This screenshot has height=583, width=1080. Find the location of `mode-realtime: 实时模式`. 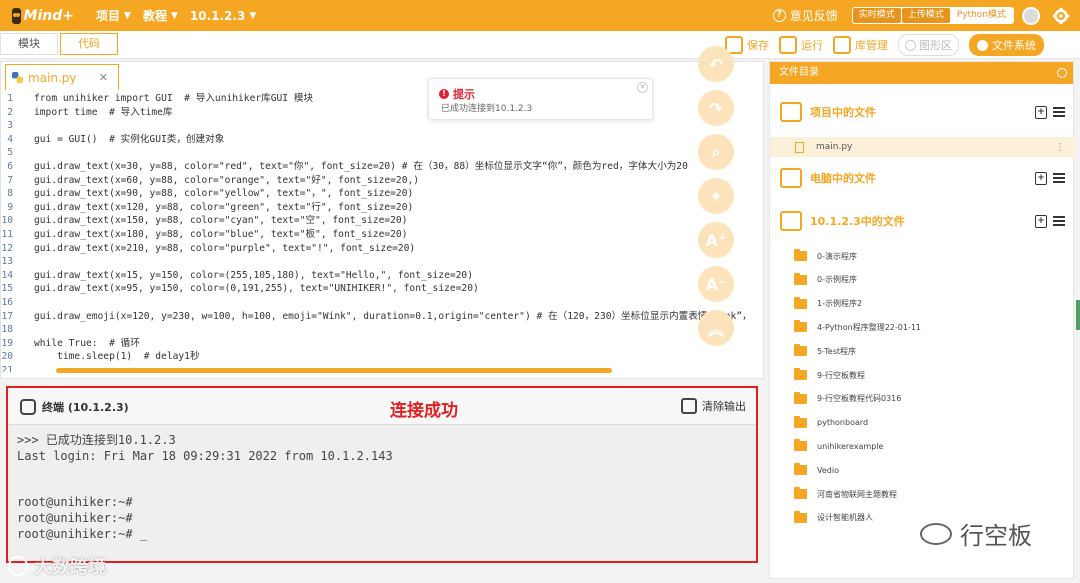

mode-realtime: 实时模式 is located at coordinates (876, 15).